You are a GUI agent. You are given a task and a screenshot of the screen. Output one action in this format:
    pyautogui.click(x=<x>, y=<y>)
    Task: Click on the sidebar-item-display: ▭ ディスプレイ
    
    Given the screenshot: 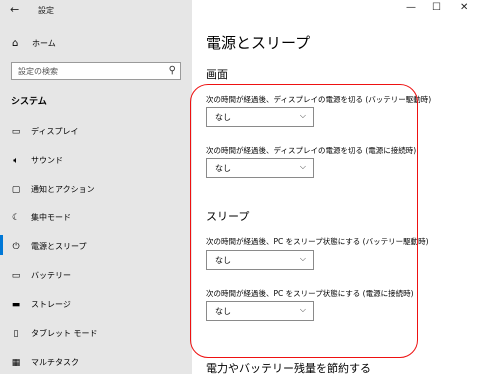 What is the action you would take?
    pyautogui.click(x=45, y=131)
    